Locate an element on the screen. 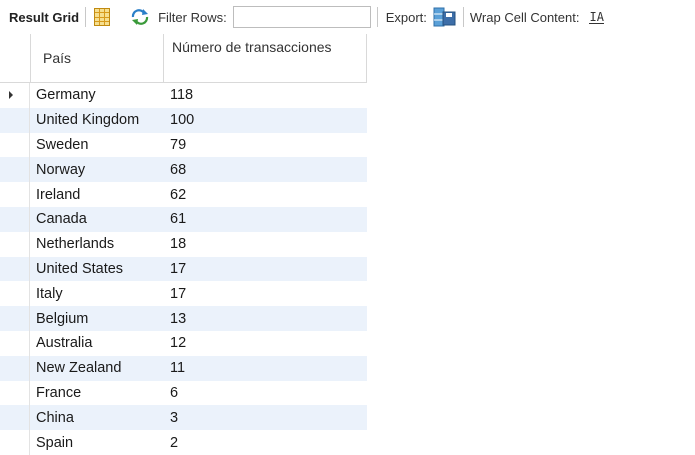 The width and height of the screenshot is (695, 455). cell-numero: 79 is located at coordinates (264, 145).